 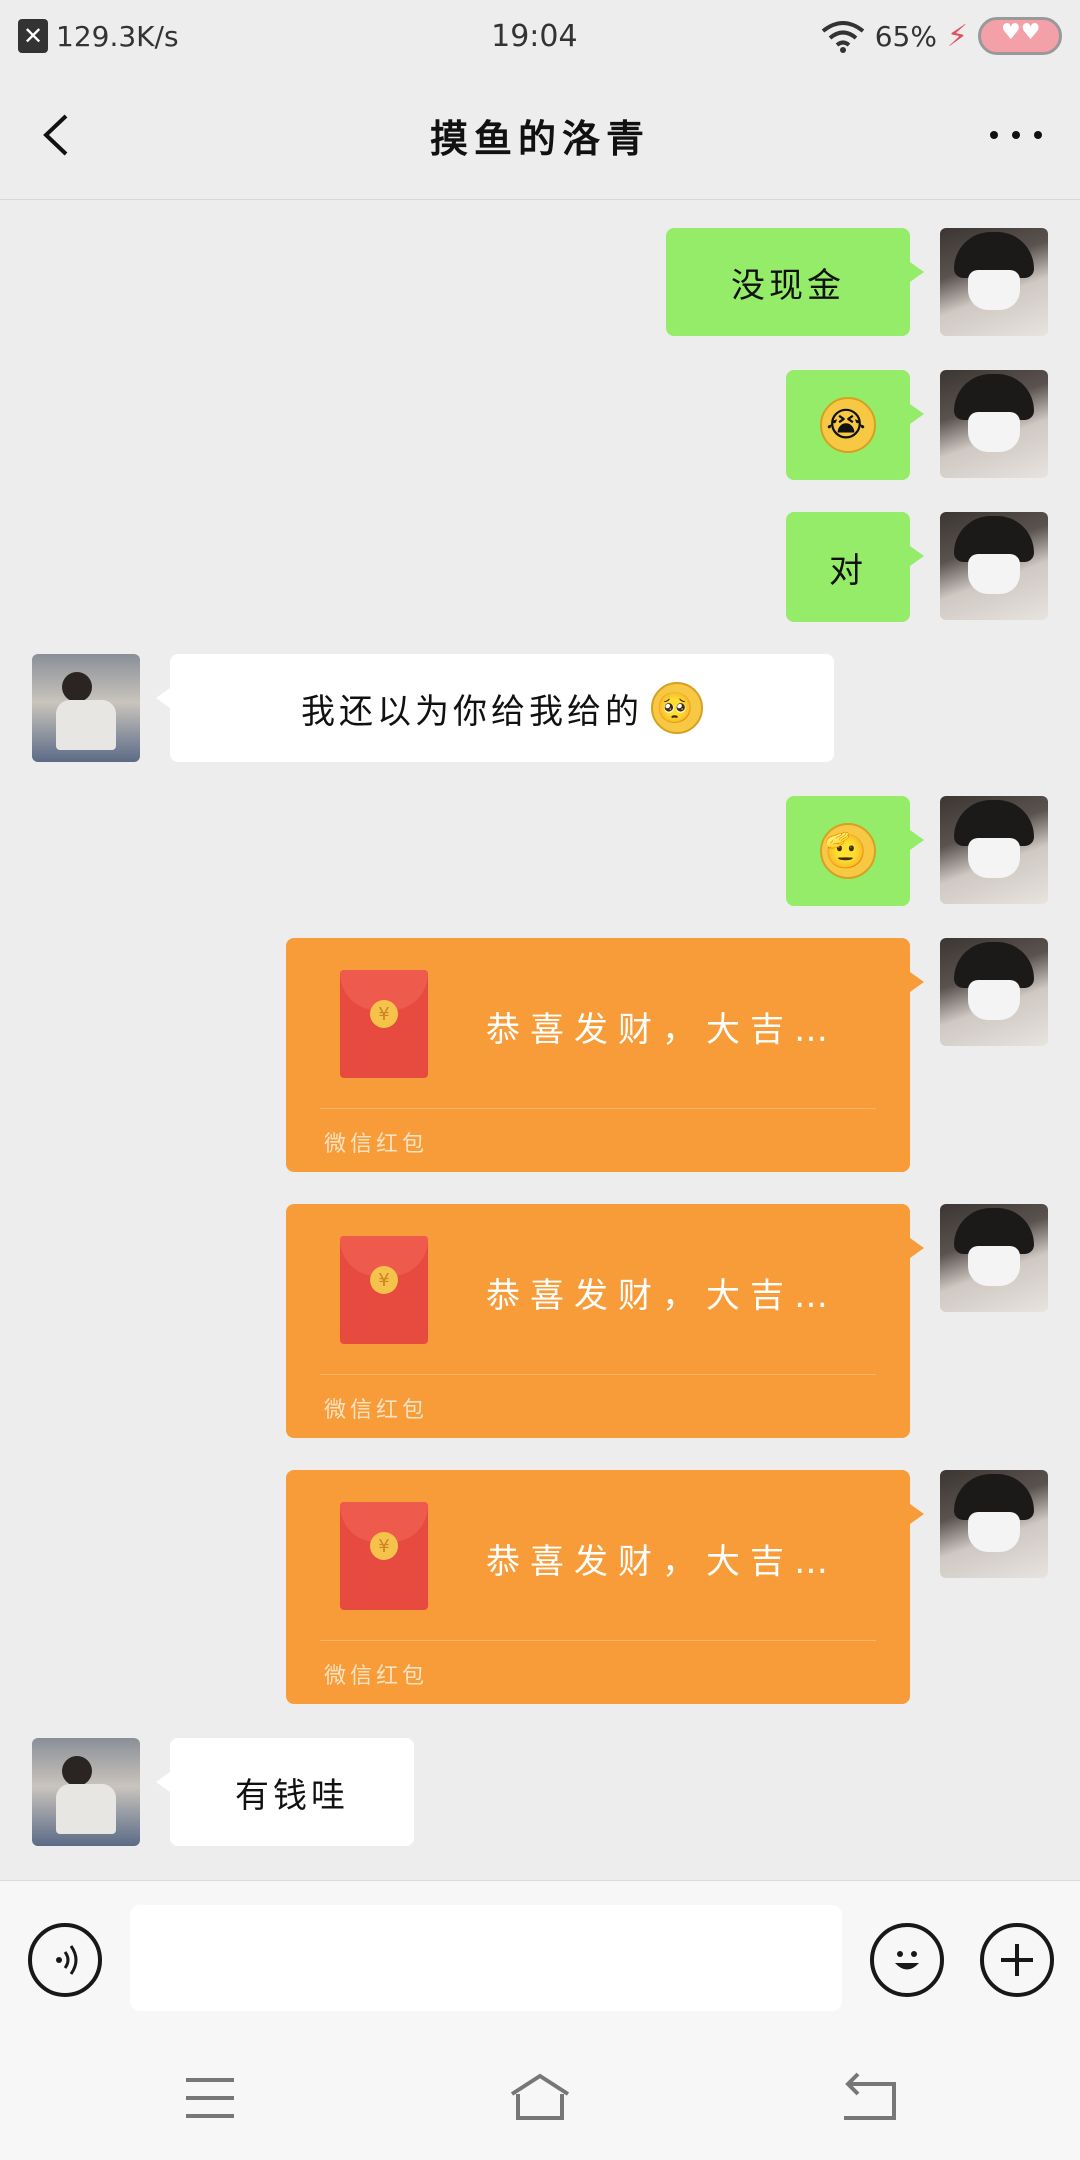 I want to click on back-chevron-icon, so click(x=57, y=135).